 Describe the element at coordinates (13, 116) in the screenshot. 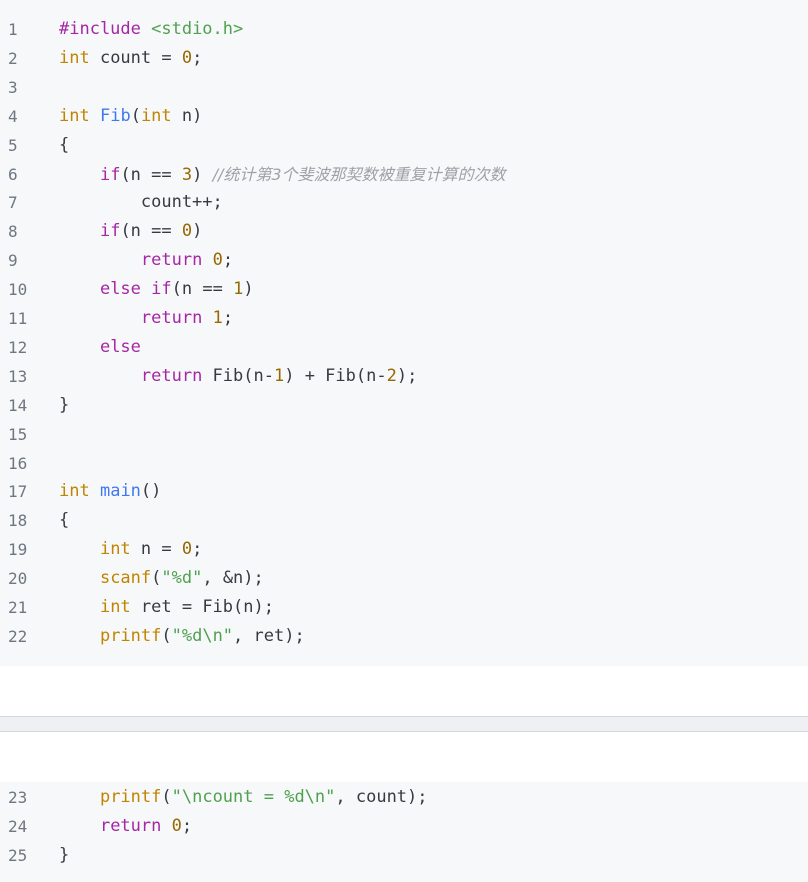

I see `line-number: 4` at that location.